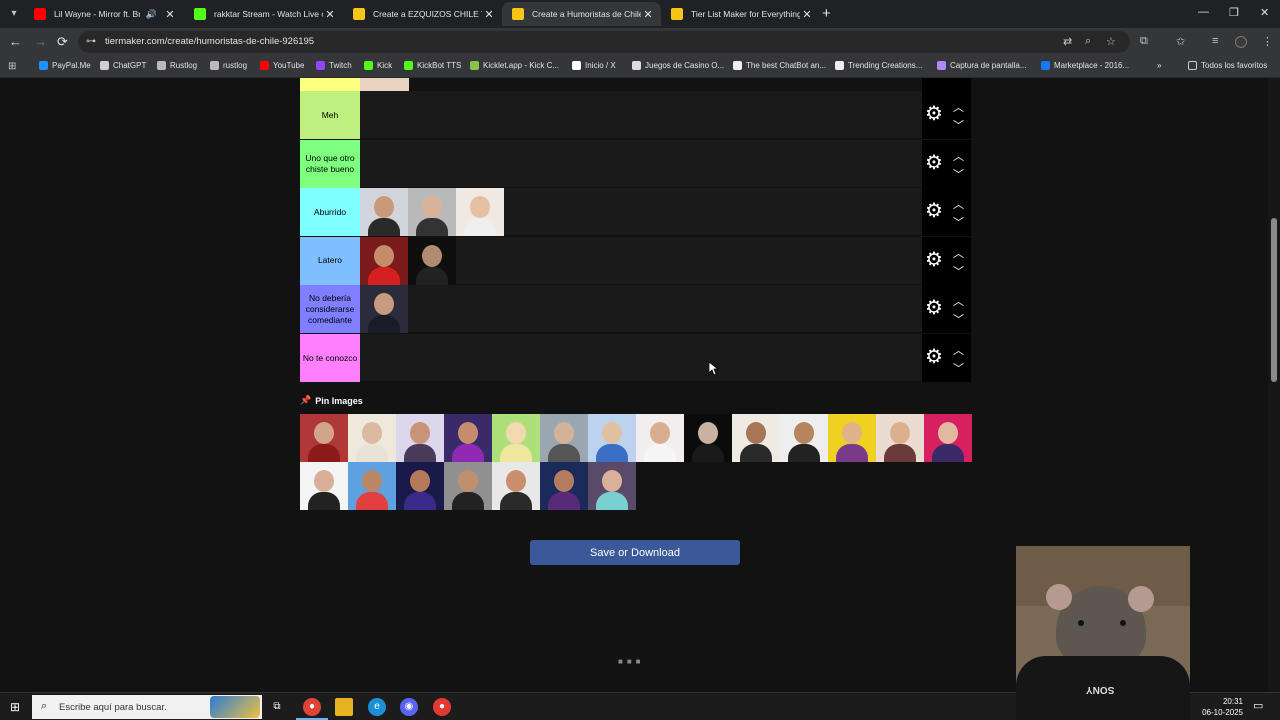 This screenshot has width=1280, height=720. What do you see at coordinates (594, 65) in the screenshot?
I see `bookmark-item: Inicio / X` at bounding box center [594, 65].